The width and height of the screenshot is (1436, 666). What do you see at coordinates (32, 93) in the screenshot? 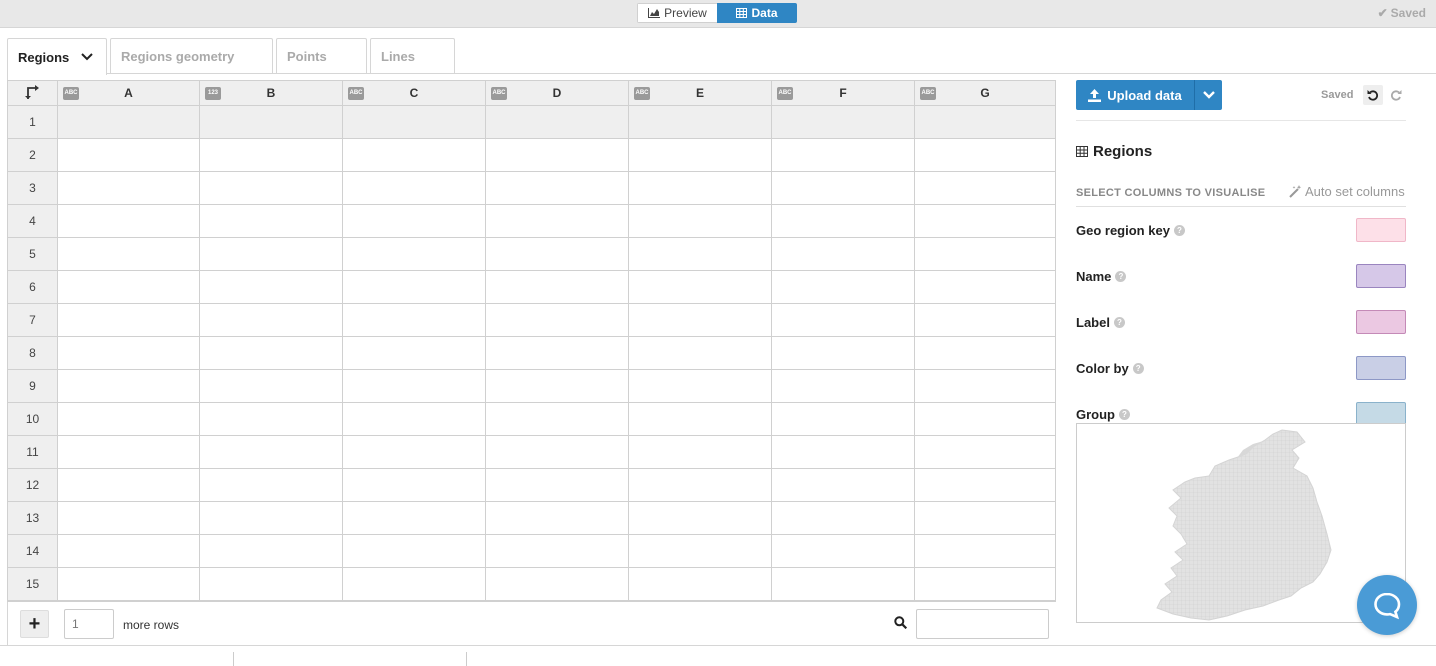
I see `transpose-corner` at bounding box center [32, 93].